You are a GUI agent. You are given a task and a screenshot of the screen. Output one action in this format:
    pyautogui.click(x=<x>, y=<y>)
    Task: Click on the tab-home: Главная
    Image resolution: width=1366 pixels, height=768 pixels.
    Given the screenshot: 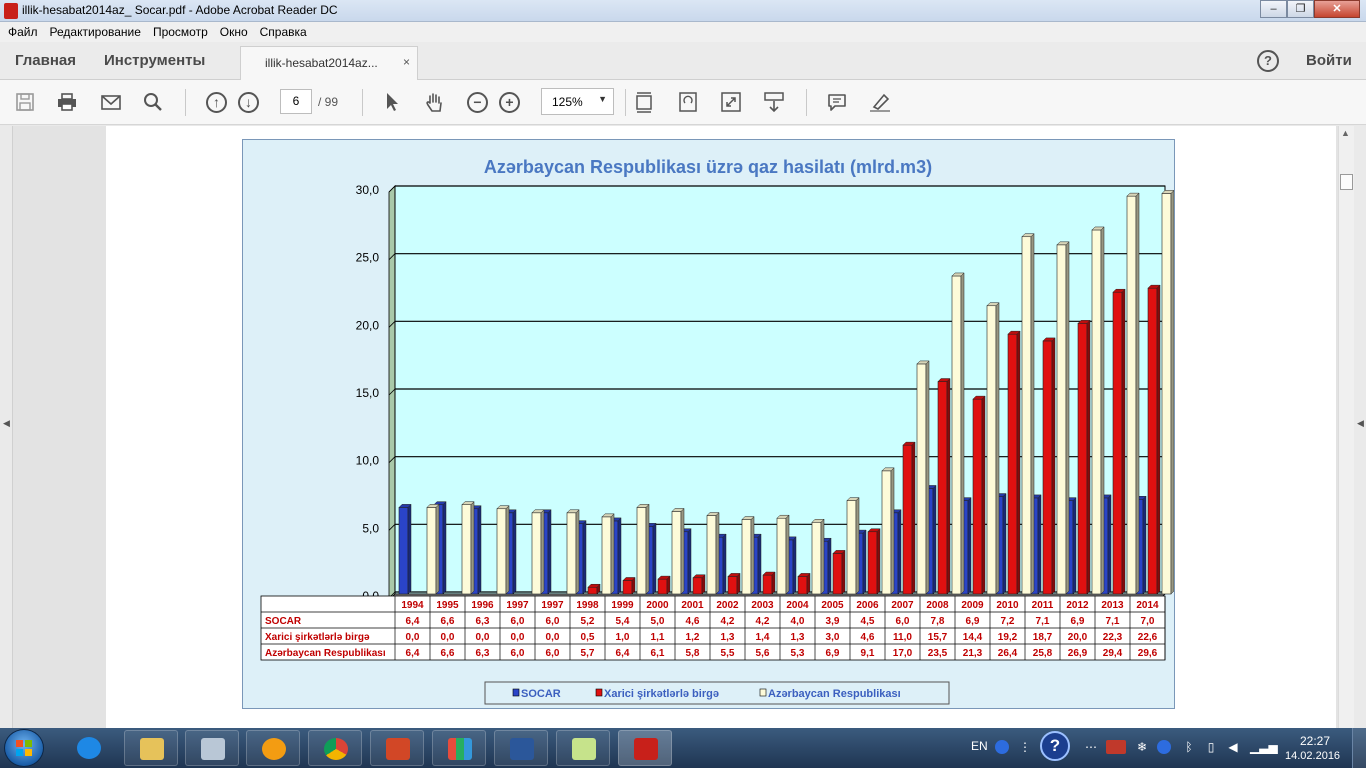 What is the action you would take?
    pyautogui.click(x=45, y=60)
    